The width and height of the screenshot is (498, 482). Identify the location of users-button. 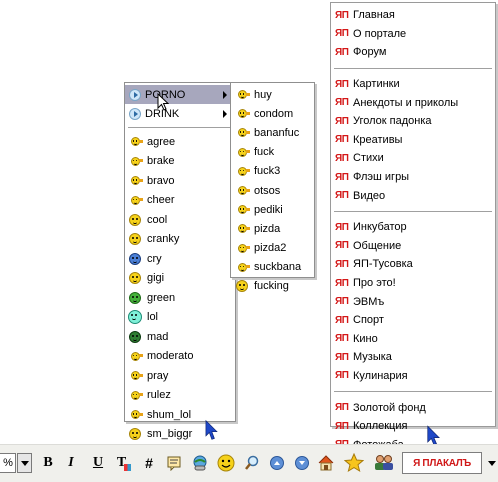
(384, 463).